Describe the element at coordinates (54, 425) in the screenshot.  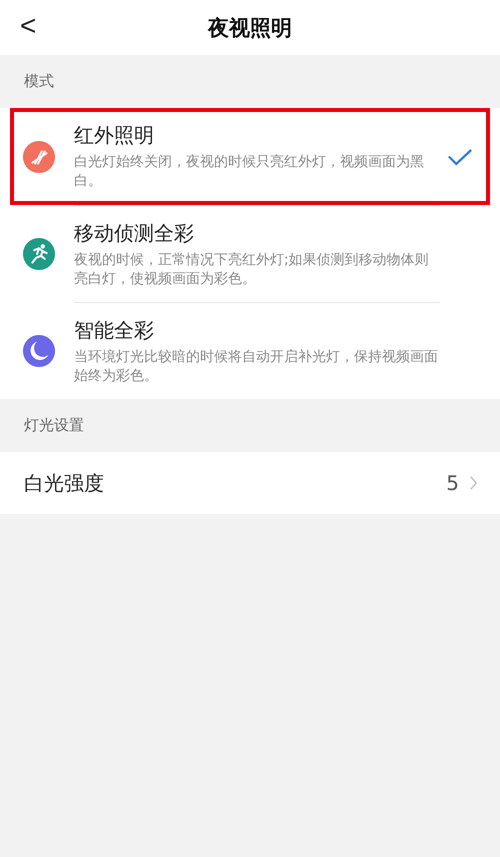
I see `section-label: 灯光设置` at that location.